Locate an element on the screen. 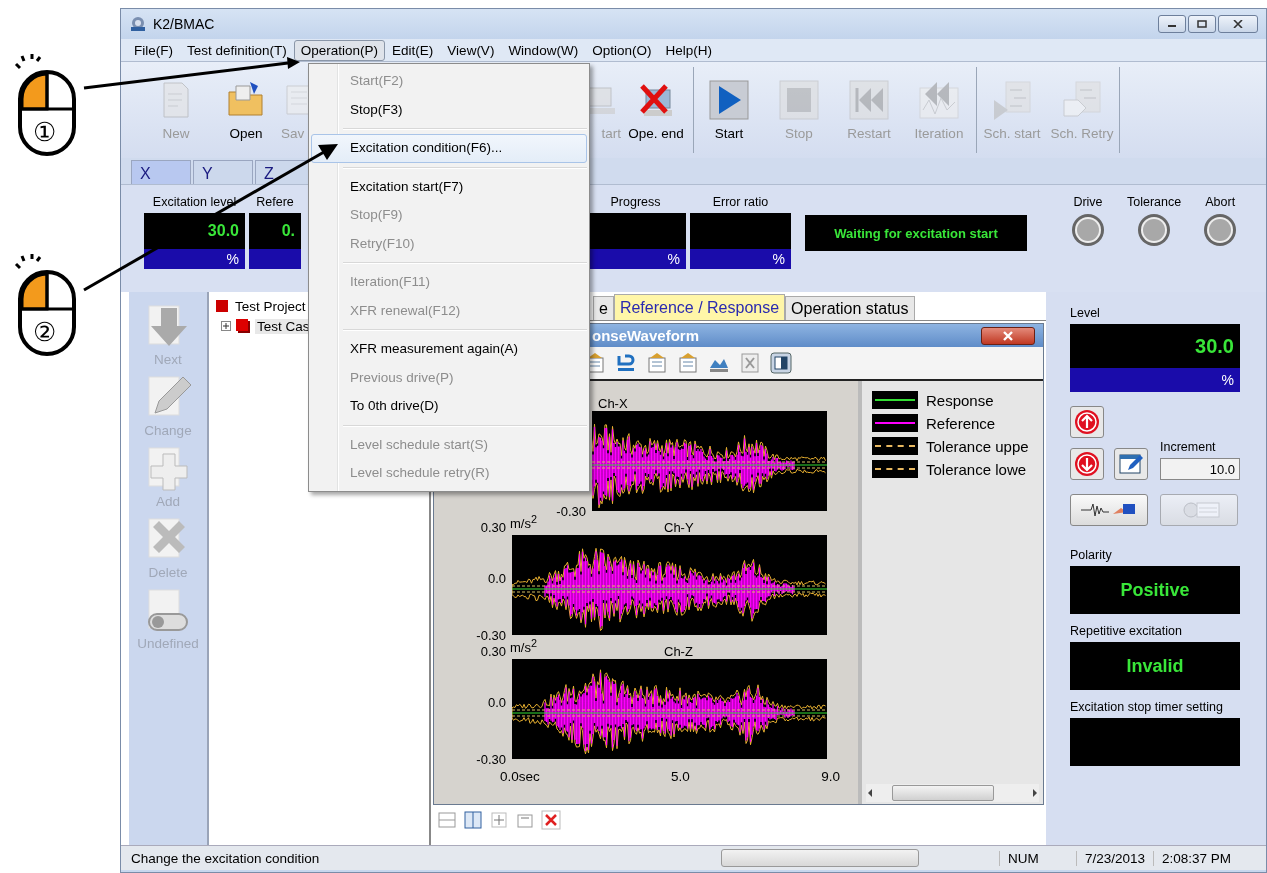 The height and width of the screenshot is (873, 1267). lamp-label: Abort is located at coordinates (1220, 202).